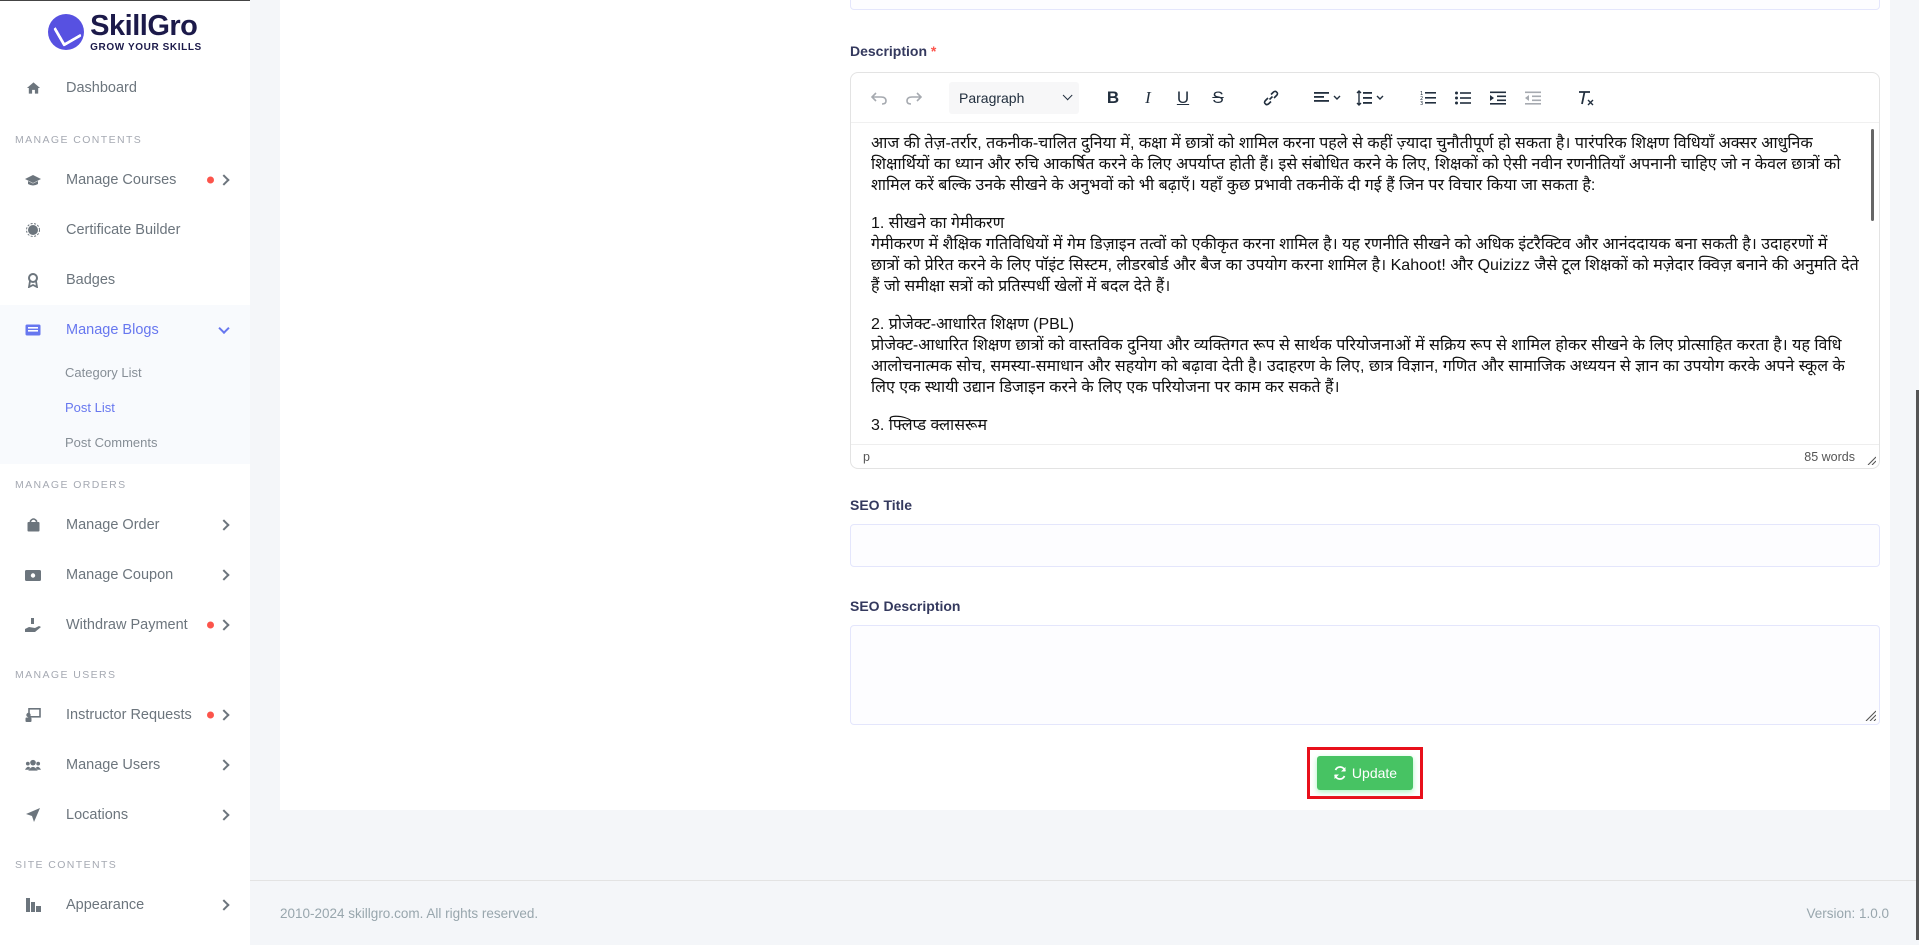 This screenshot has height=945, width=1919. I want to click on section-site-contents: SITE CONTENTS, so click(66, 865).